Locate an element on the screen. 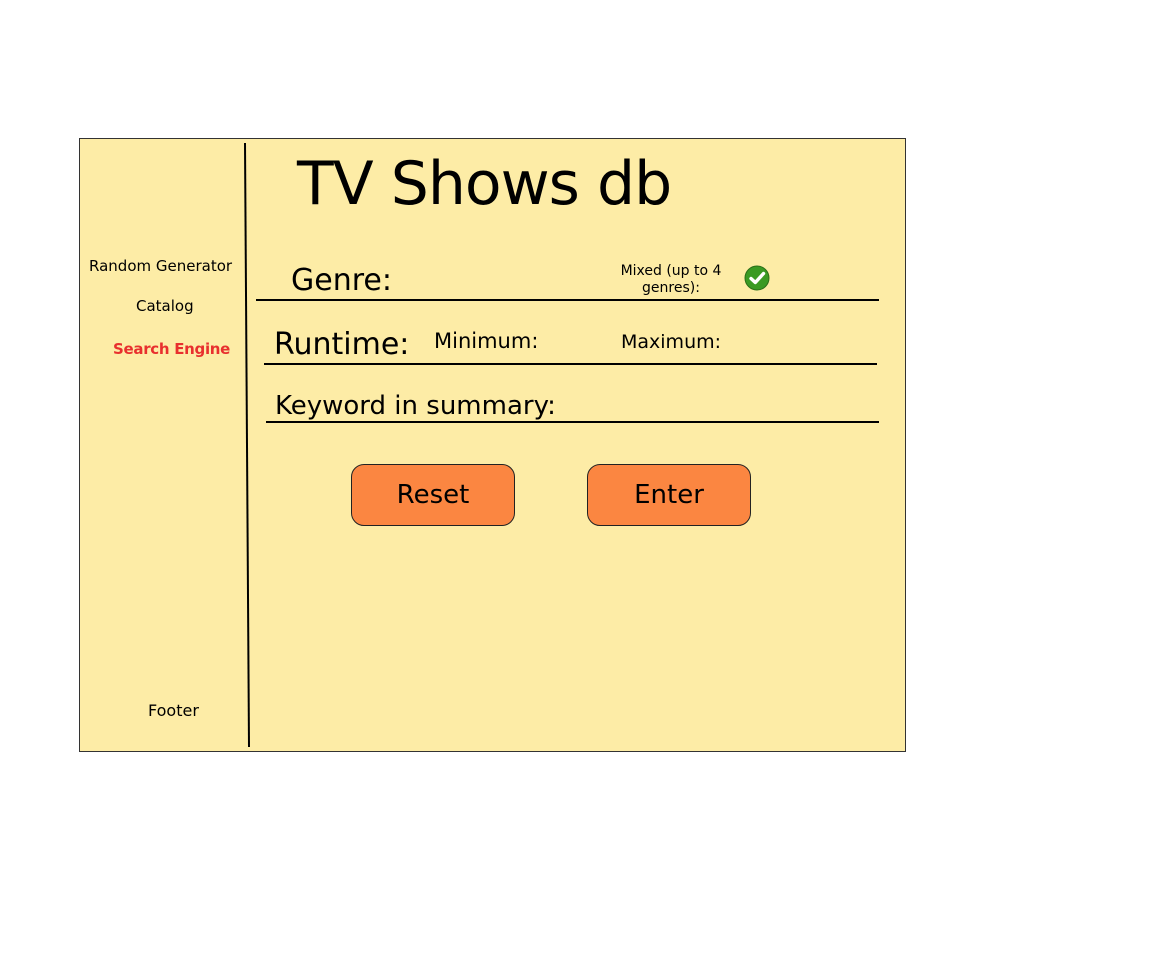 This screenshot has width=1175, height=971. reset-button: Reset is located at coordinates (433, 495).